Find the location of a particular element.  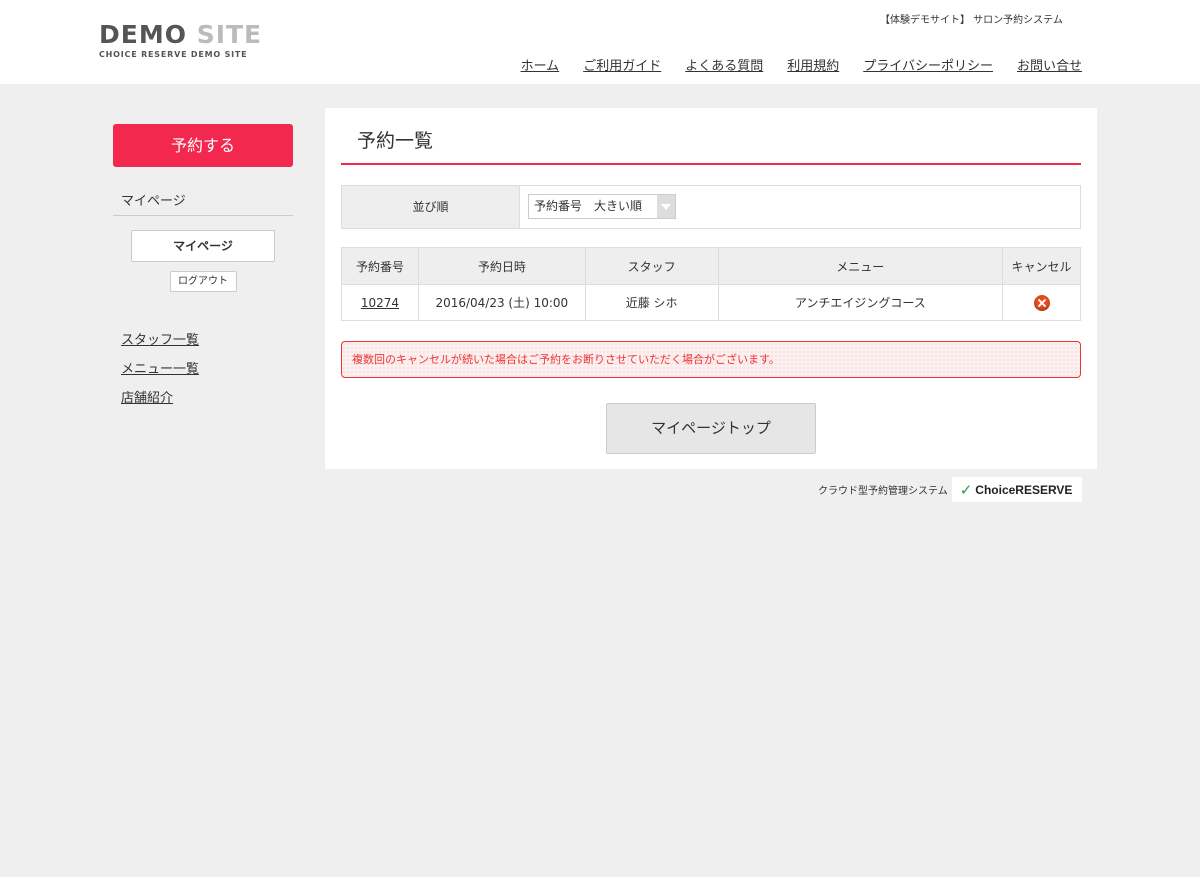

column-header-datetime: 予約日時 is located at coordinates (501, 266).